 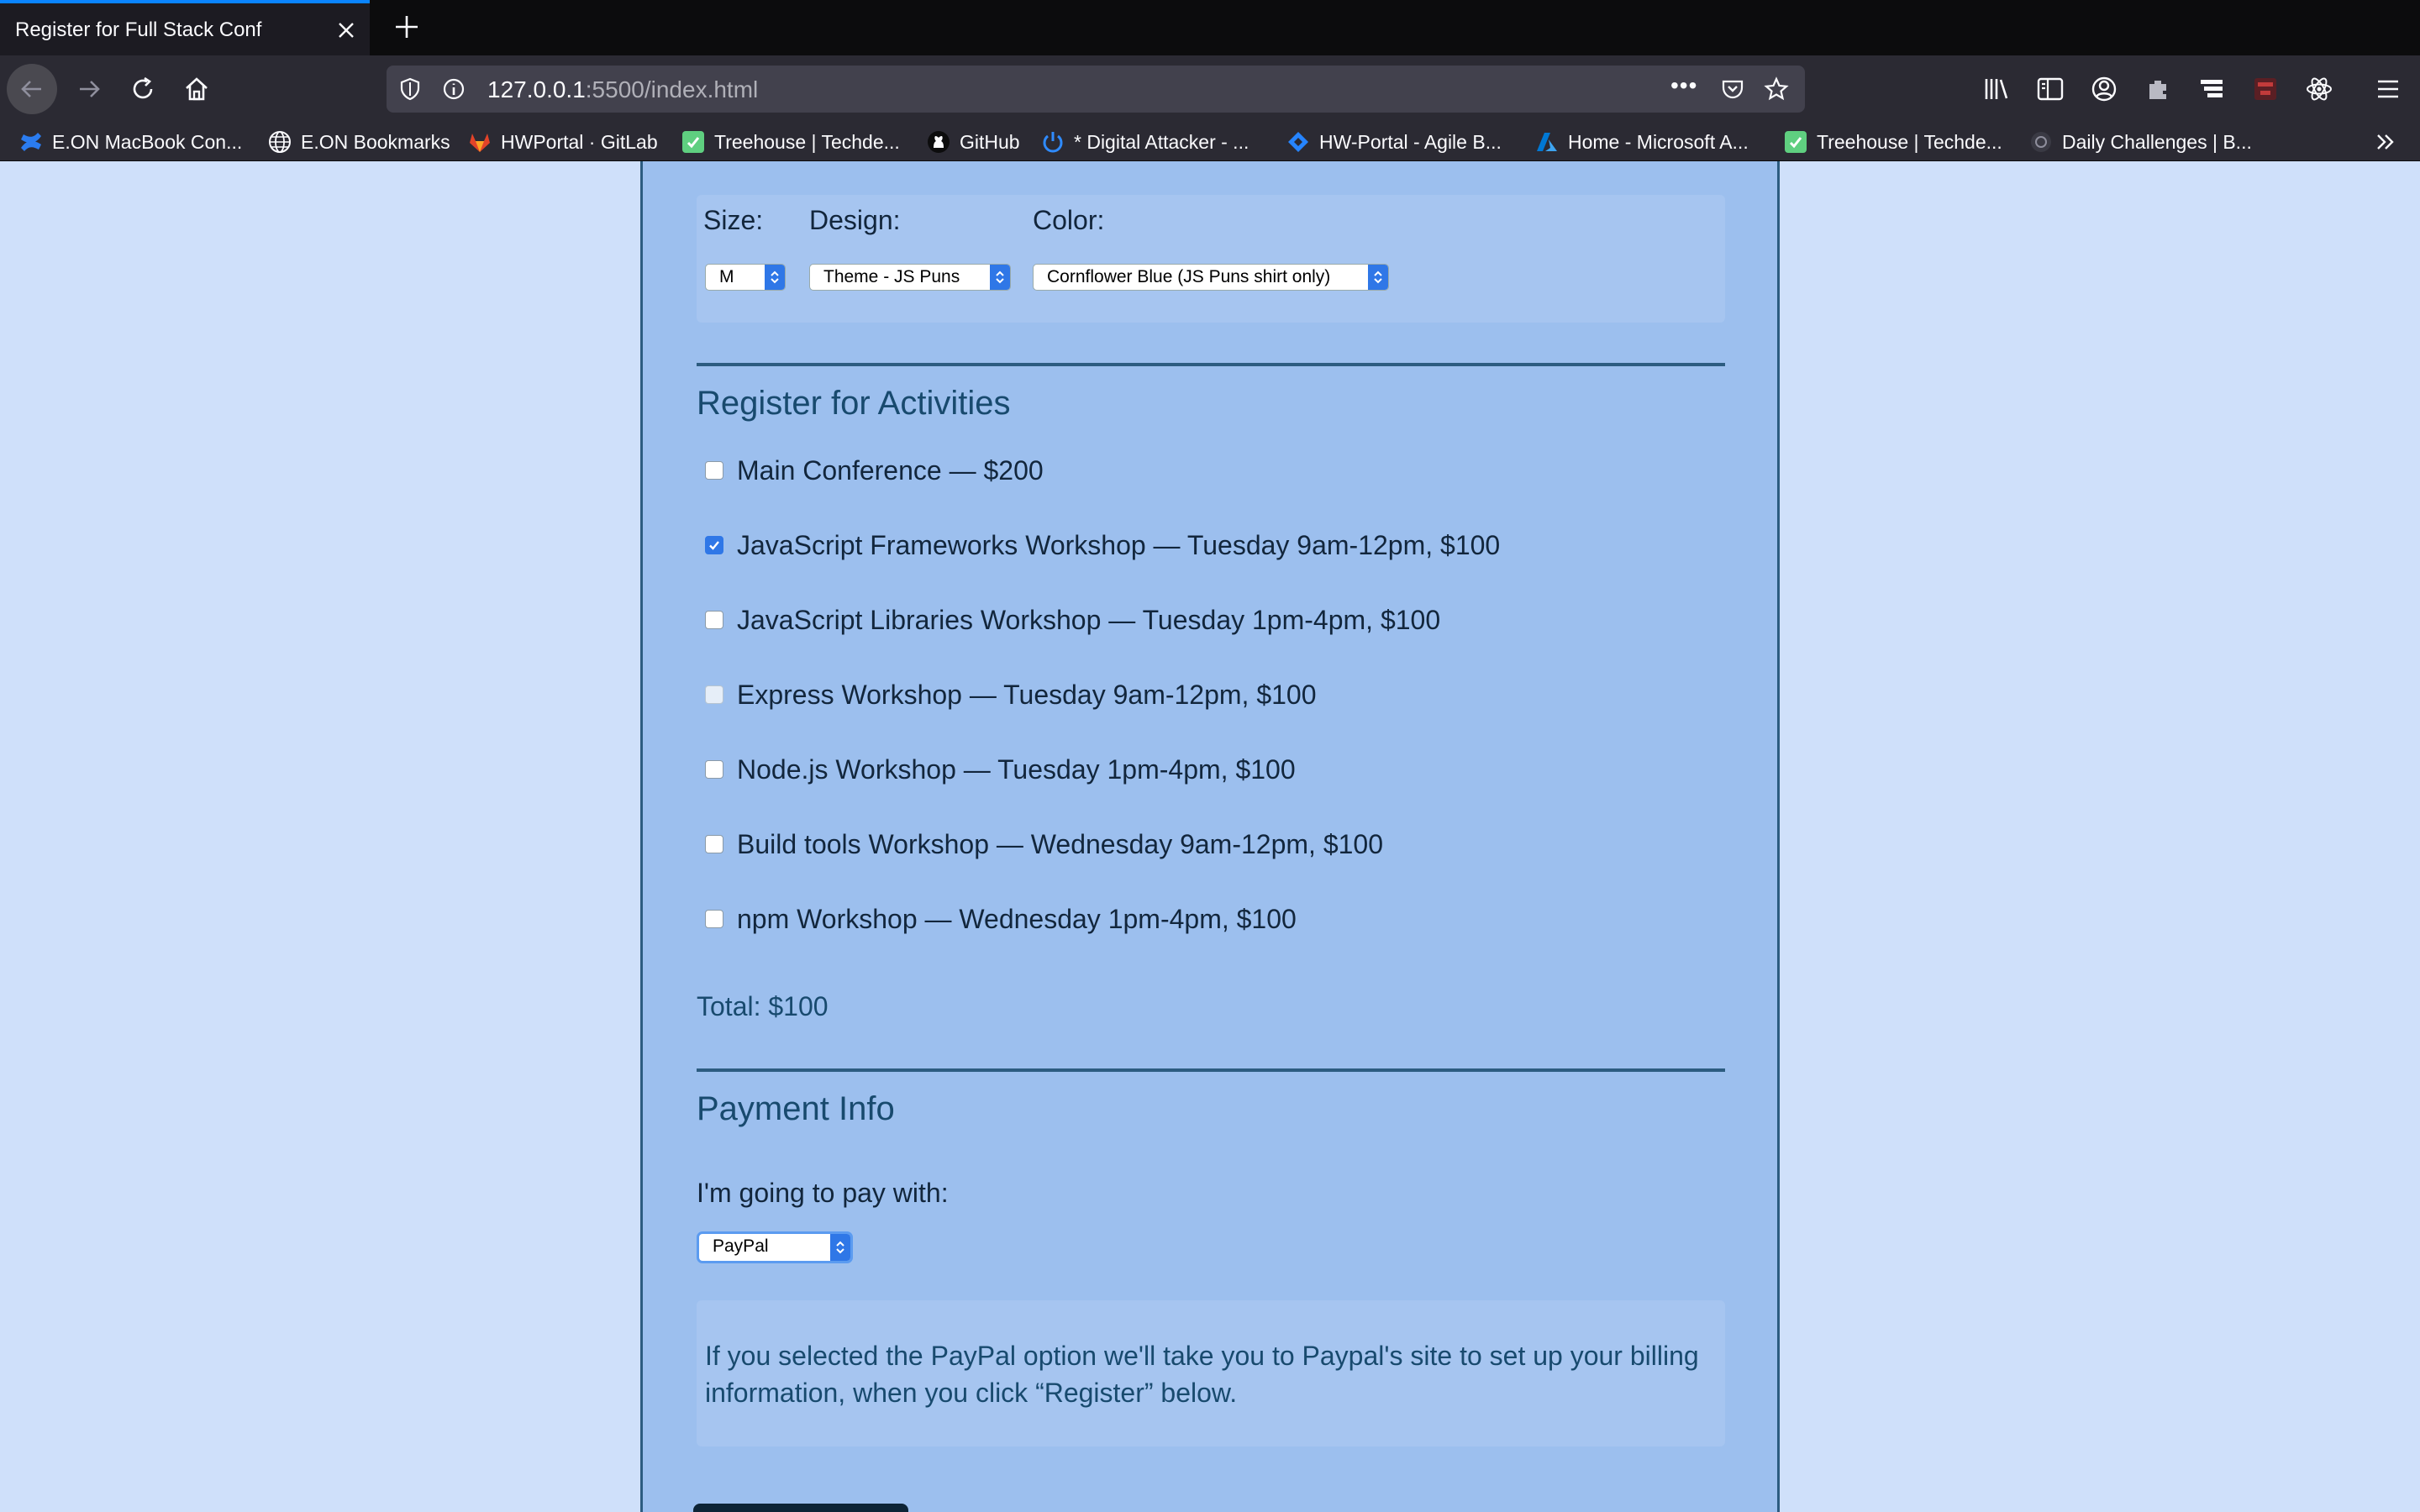 I want to click on payment-method-select: PayPal, so click(x=775, y=1247).